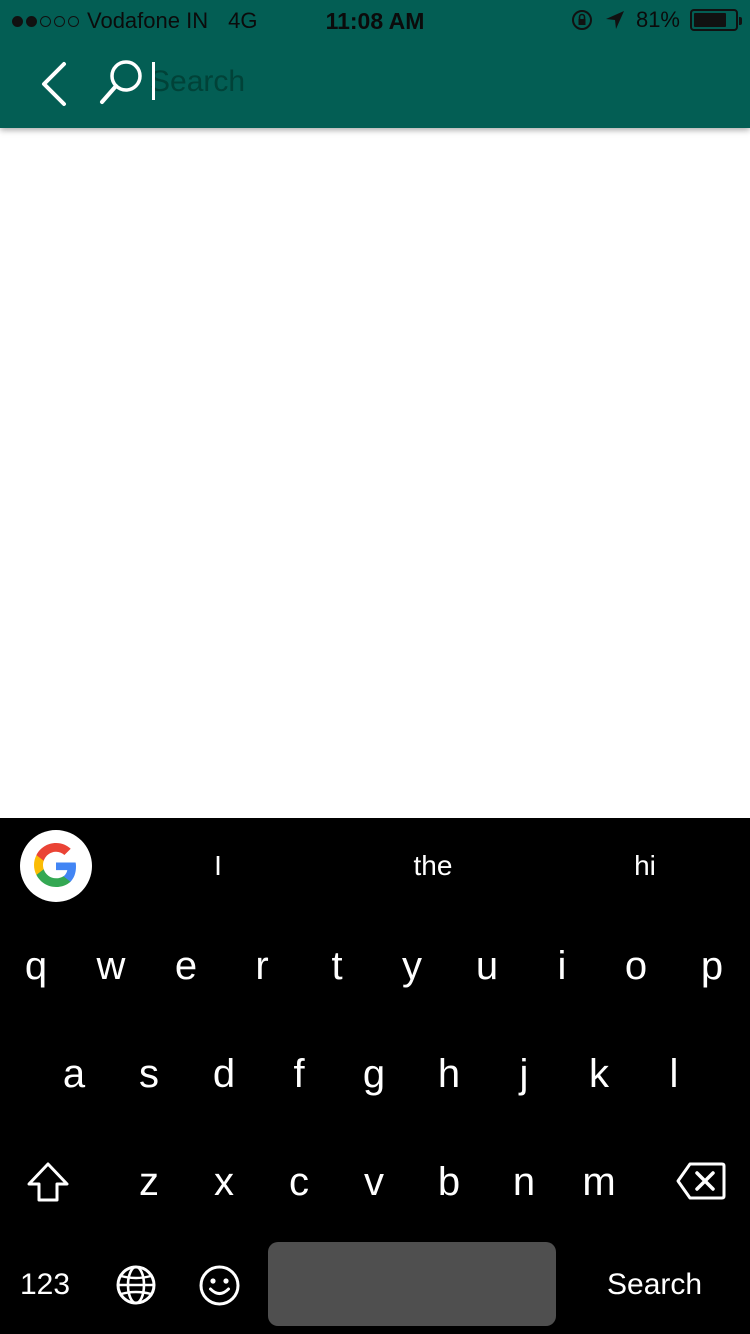 This screenshot has height=1334, width=750. Describe the element at coordinates (261, 966) in the screenshot. I see `key-r: r` at that location.